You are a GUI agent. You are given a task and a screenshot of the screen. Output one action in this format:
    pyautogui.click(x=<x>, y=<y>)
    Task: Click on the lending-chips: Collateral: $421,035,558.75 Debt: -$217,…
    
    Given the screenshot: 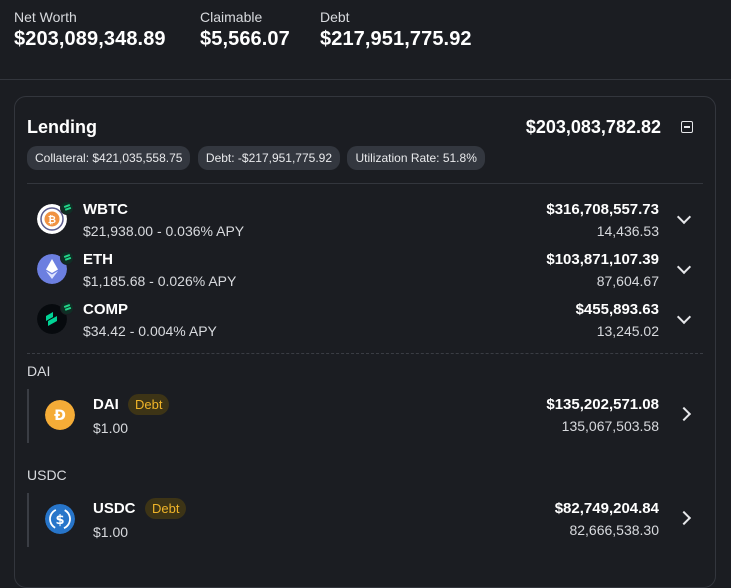 What is the action you would take?
    pyautogui.click(x=257, y=158)
    